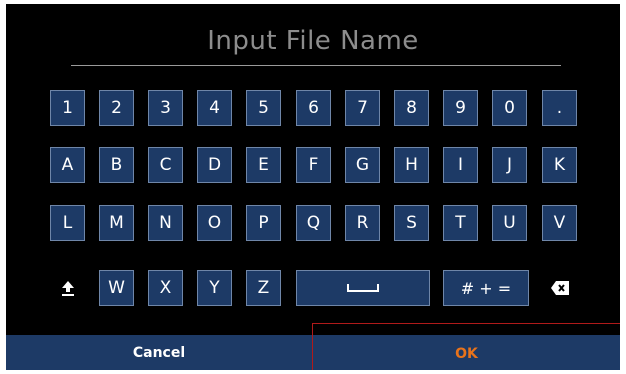  What do you see at coordinates (263, 288) in the screenshot?
I see `key-z: Z` at bounding box center [263, 288].